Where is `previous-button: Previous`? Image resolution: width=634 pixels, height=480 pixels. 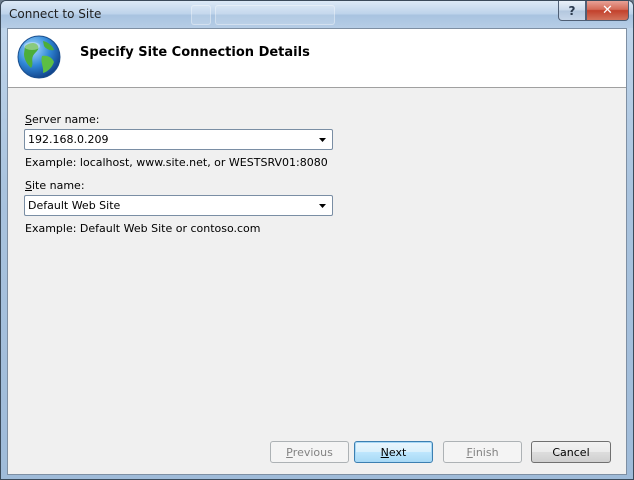
previous-button: Previous is located at coordinates (309, 452).